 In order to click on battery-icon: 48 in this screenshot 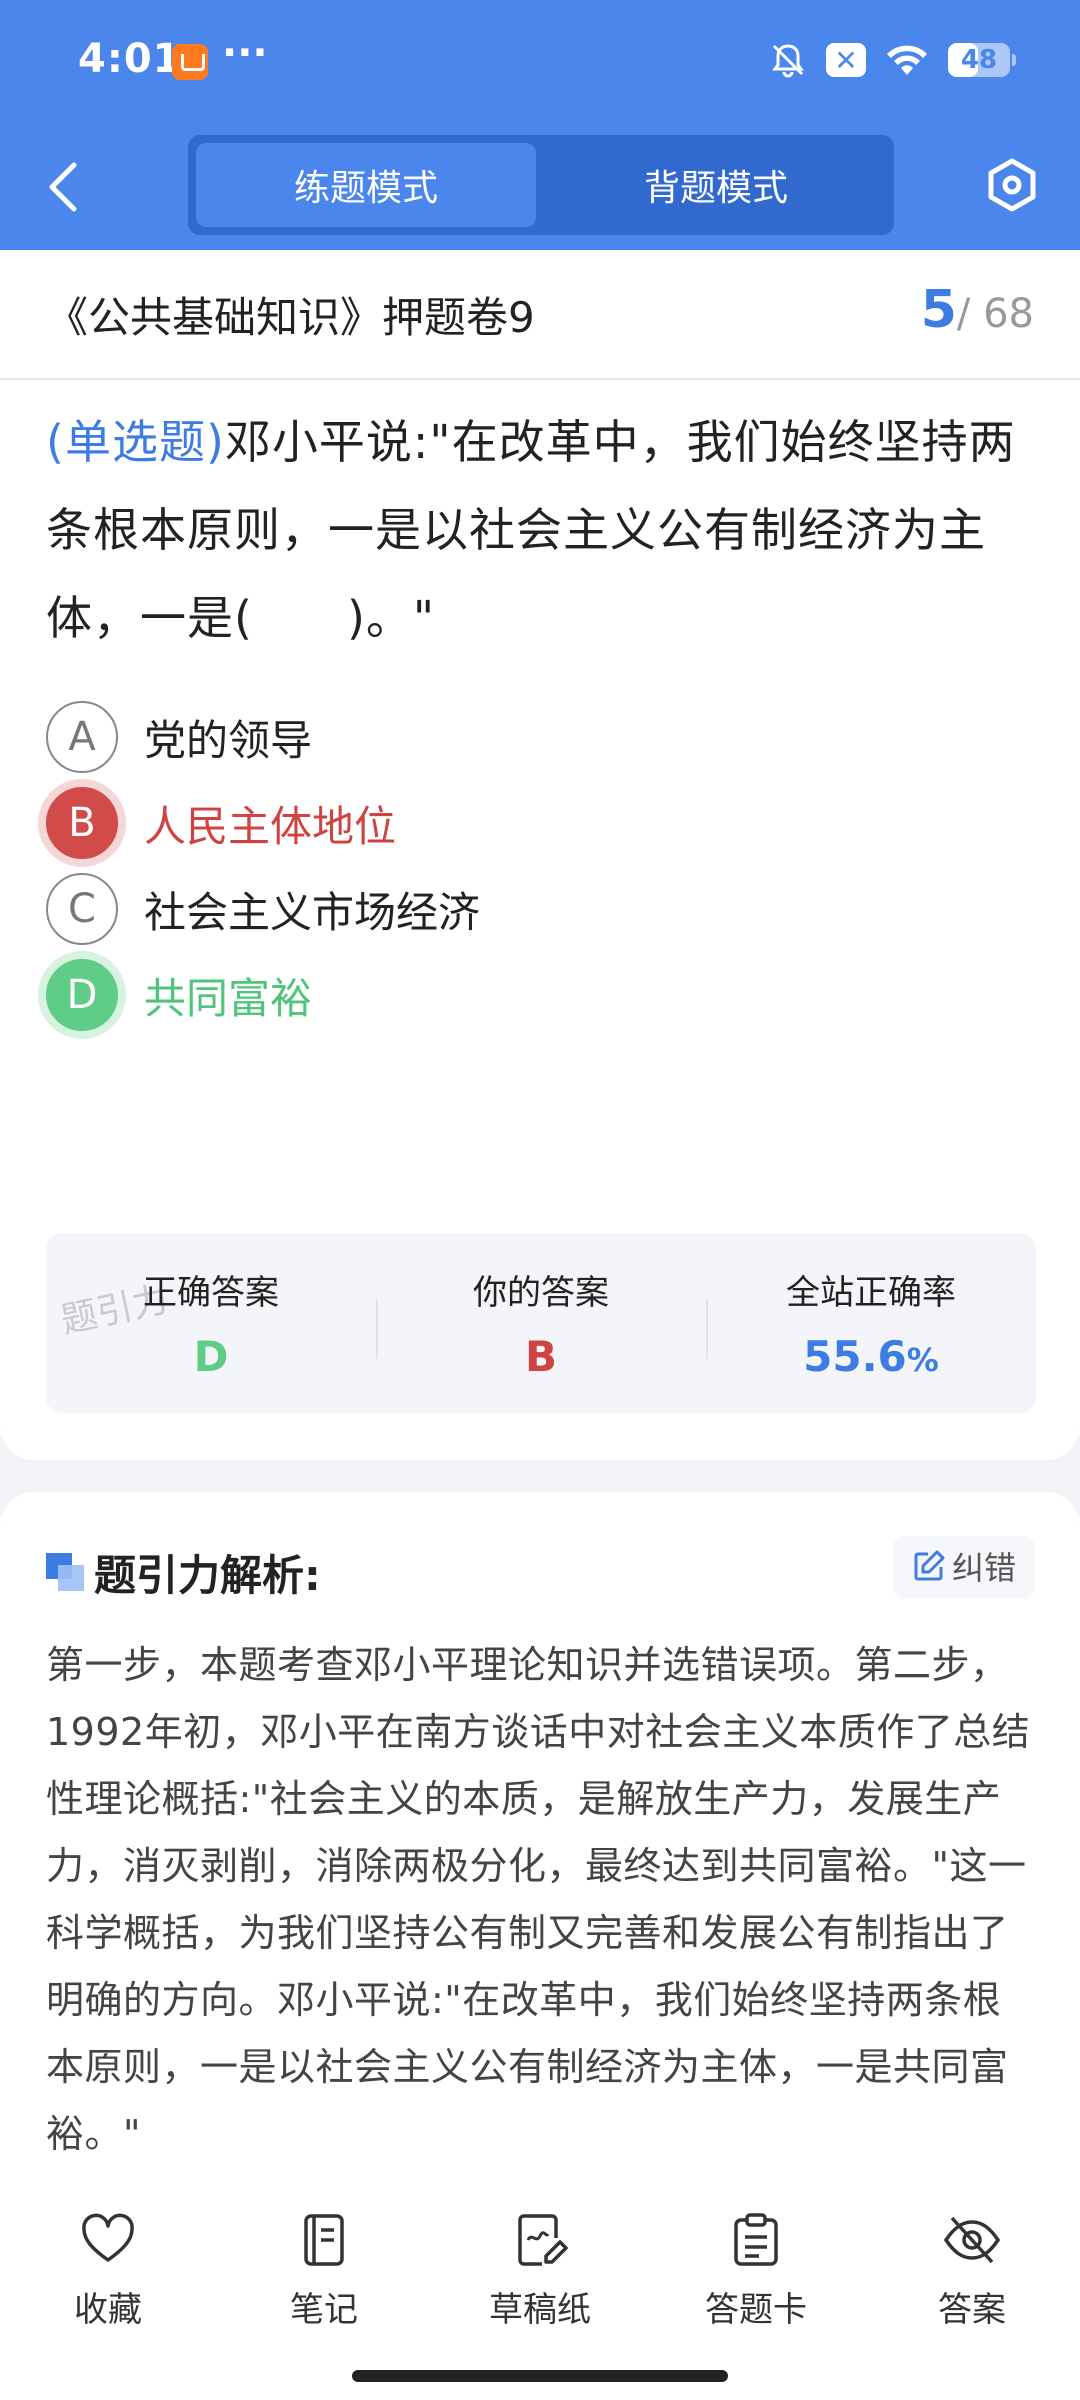, I will do `click(982, 60)`.